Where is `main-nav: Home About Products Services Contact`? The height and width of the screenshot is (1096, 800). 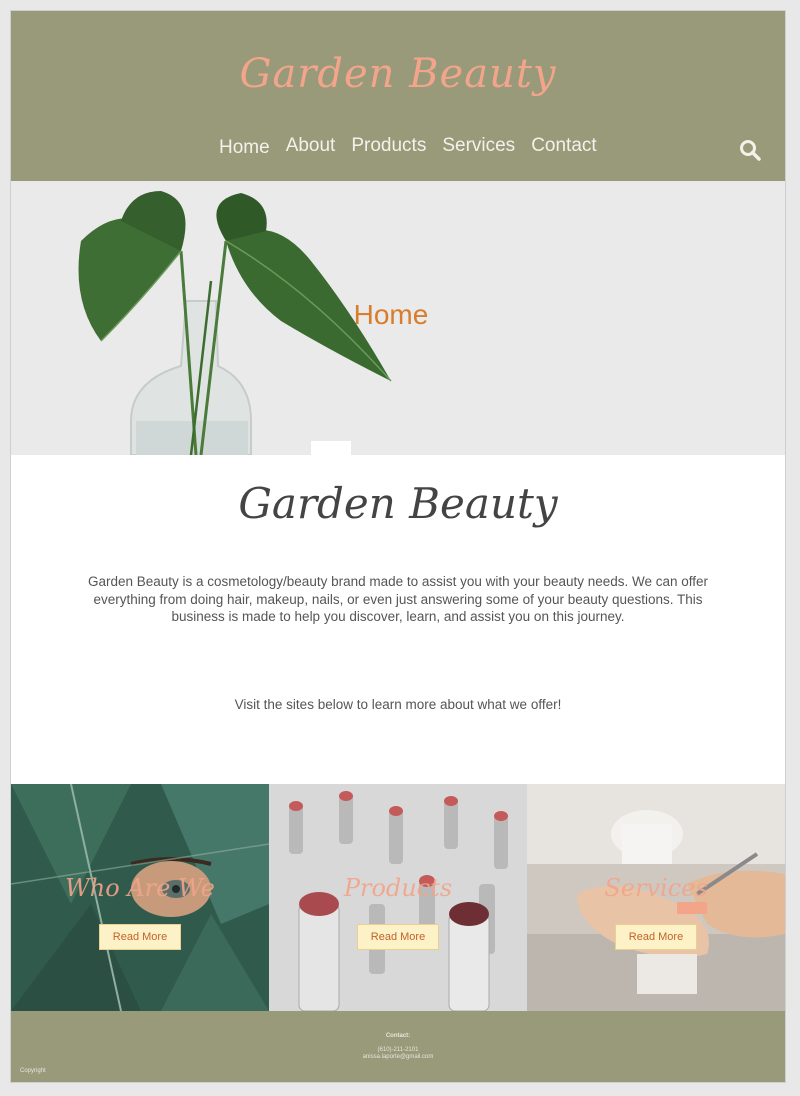
main-nav: Home About Products Services Contact is located at coordinates (408, 147).